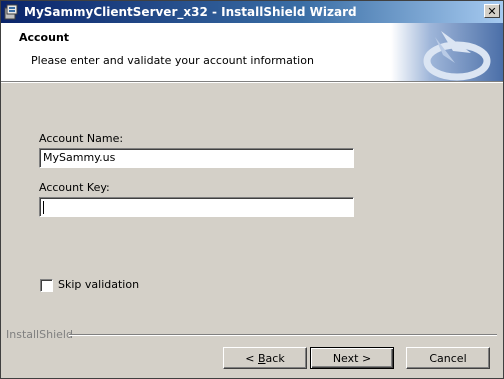  Describe the element at coordinates (283, 335) in the screenshot. I see `footer-divider` at that location.